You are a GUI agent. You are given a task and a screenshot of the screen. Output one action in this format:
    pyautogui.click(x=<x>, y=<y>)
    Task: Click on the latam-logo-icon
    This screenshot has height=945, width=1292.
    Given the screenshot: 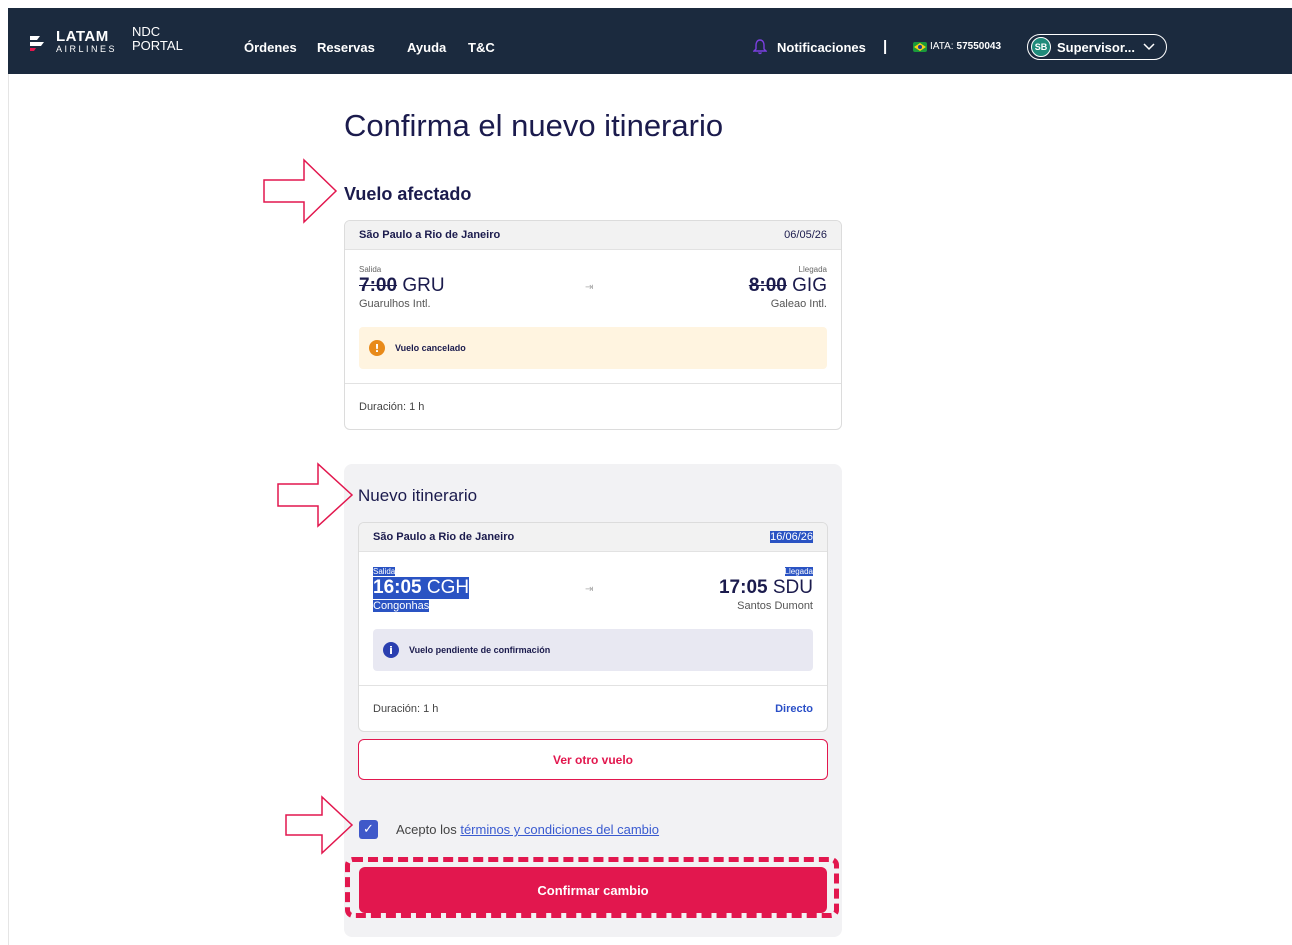 What is the action you would take?
    pyautogui.click(x=37, y=43)
    